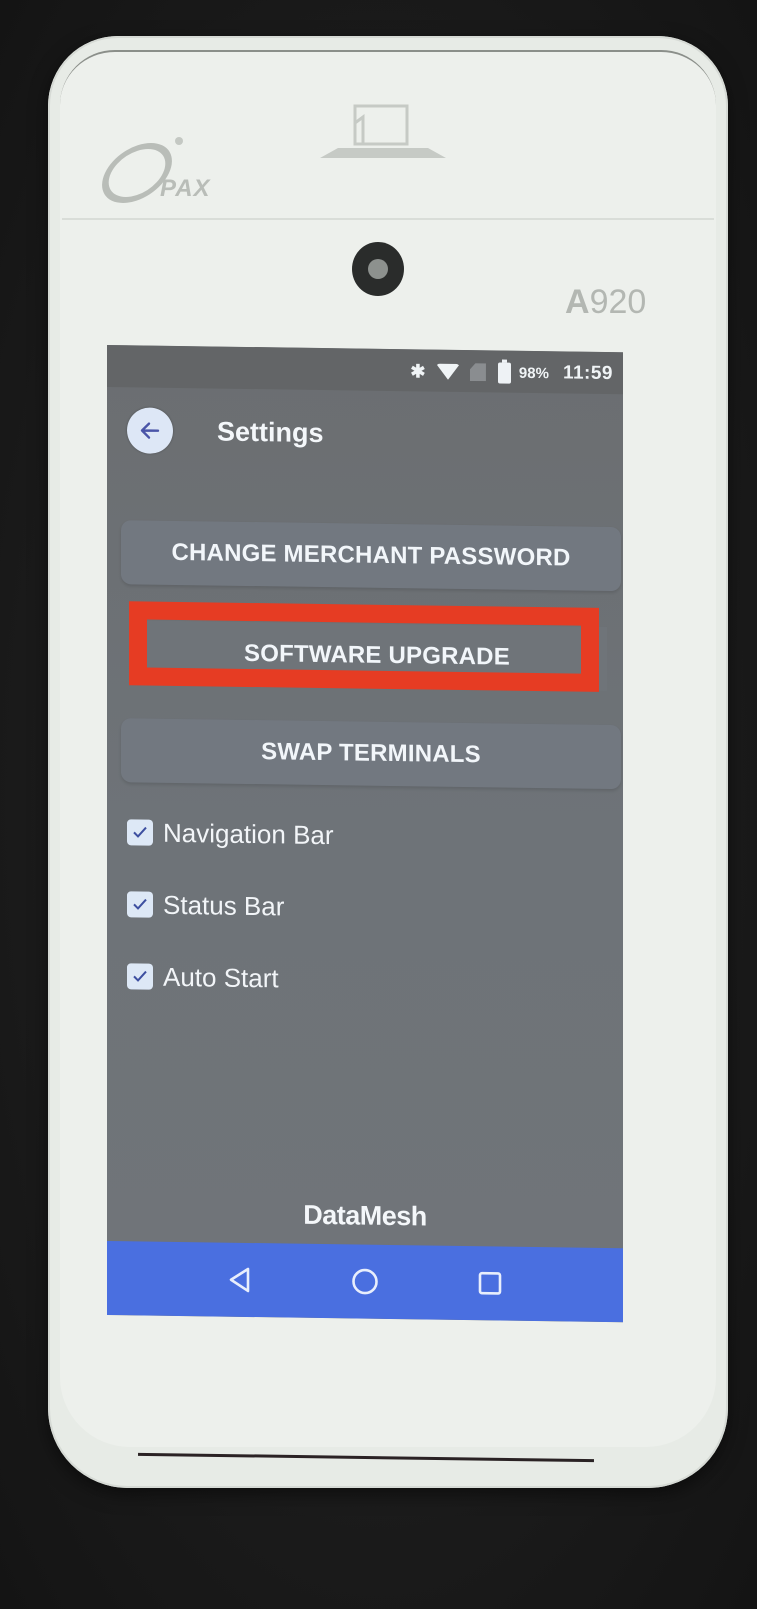  I want to click on change-merchant-password-button: CHANGE MERCHANT PASSWORD, so click(371, 556).